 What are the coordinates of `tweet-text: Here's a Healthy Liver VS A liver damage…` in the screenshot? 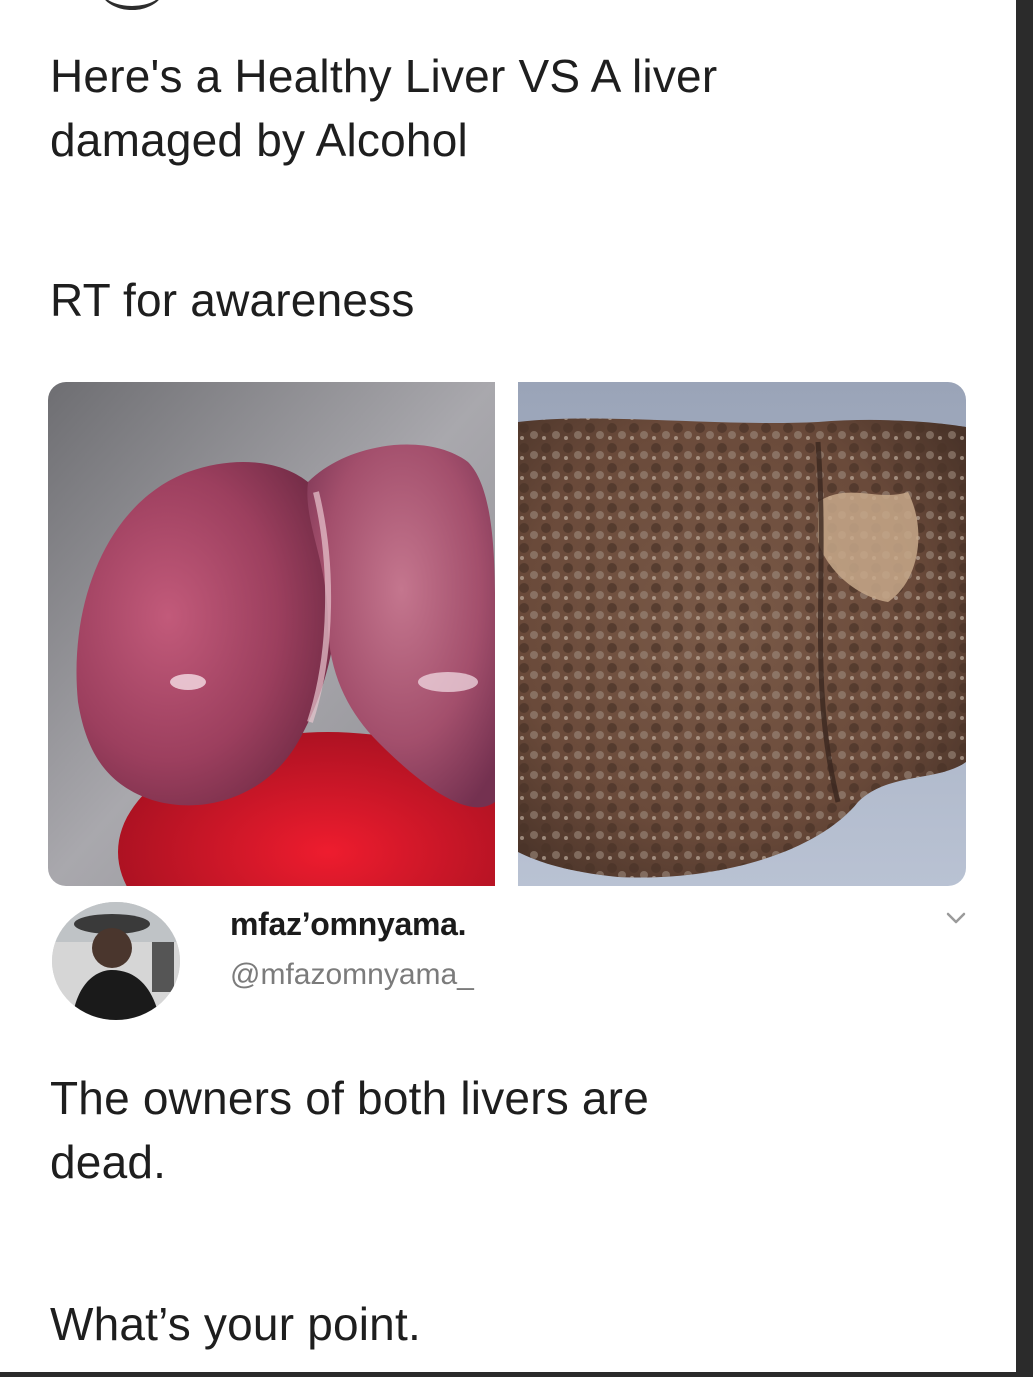 It's located at (384, 108).